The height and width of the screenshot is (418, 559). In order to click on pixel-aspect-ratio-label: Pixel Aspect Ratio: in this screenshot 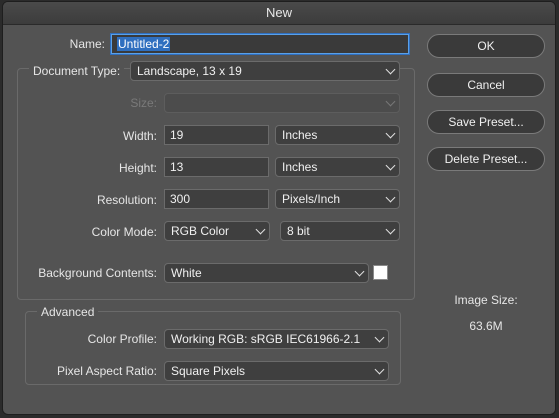, I will do `click(106, 371)`.